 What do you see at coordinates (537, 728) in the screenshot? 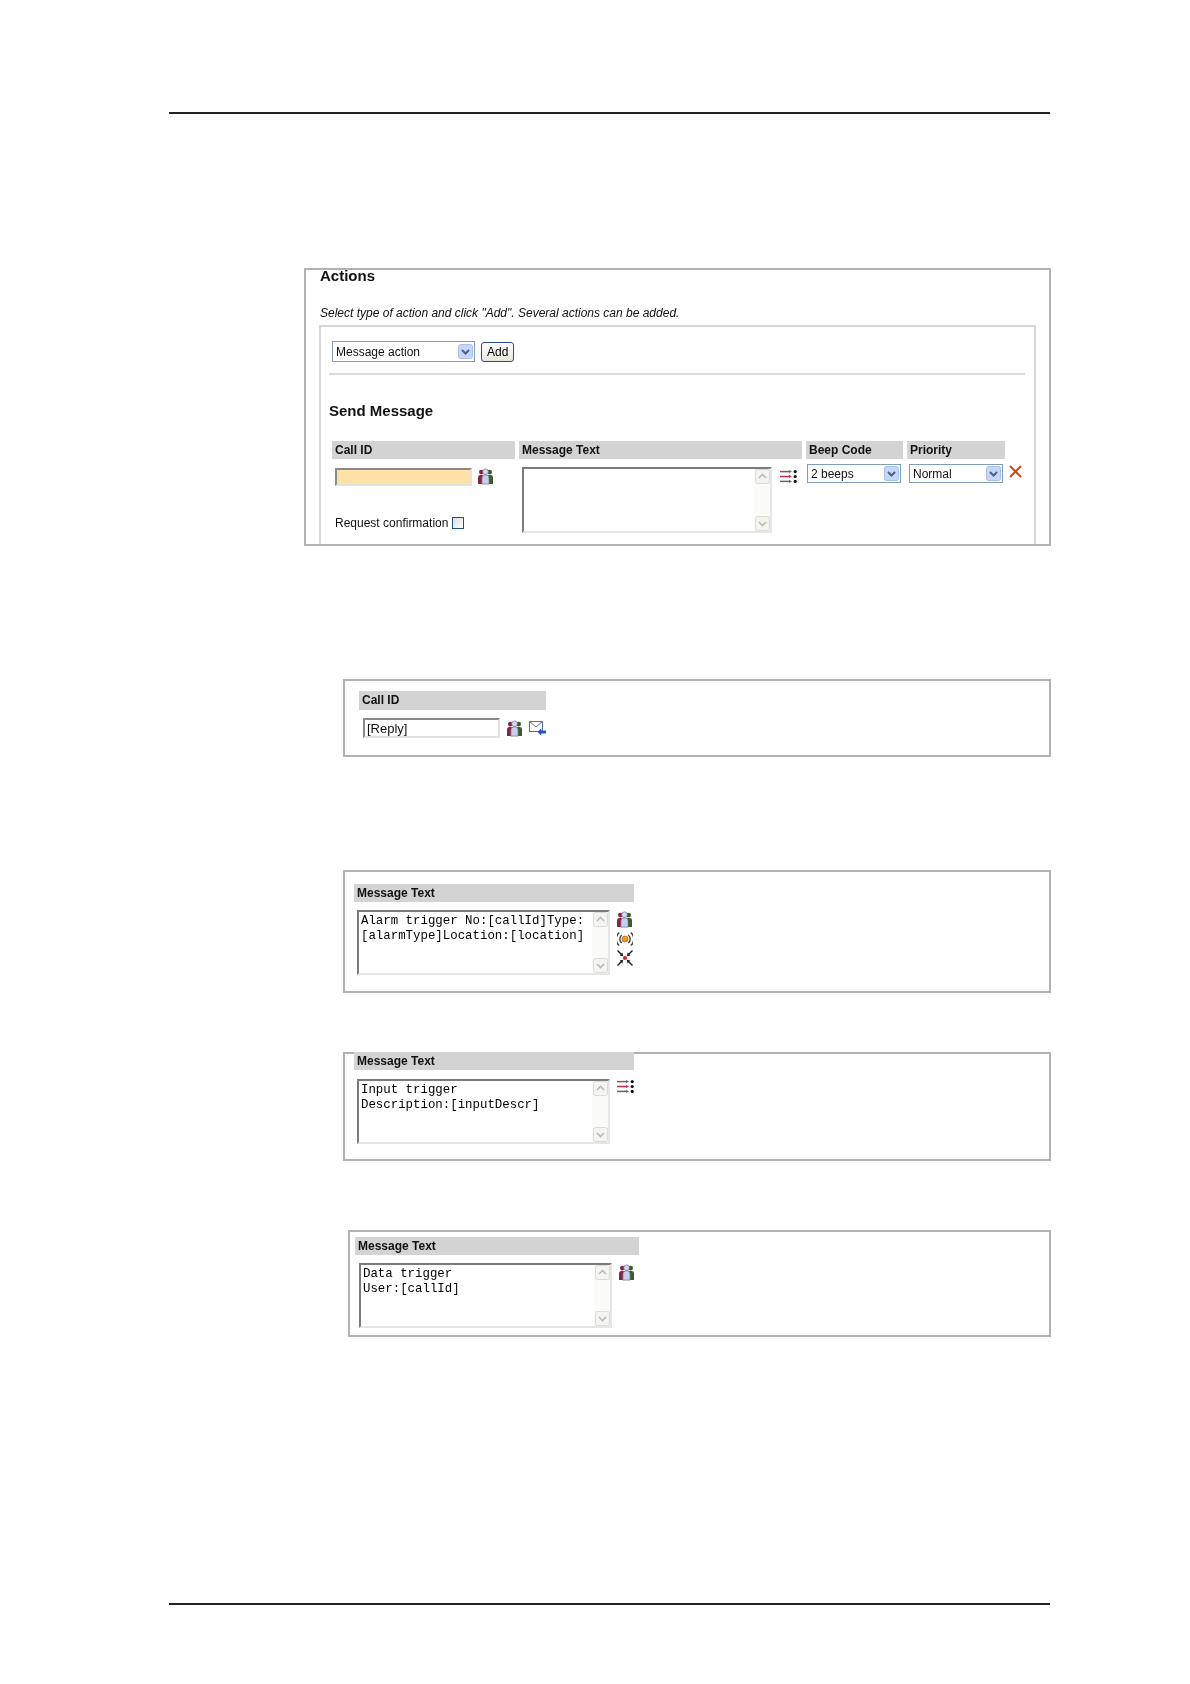
I see `envelope-arrow-icon` at bounding box center [537, 728].